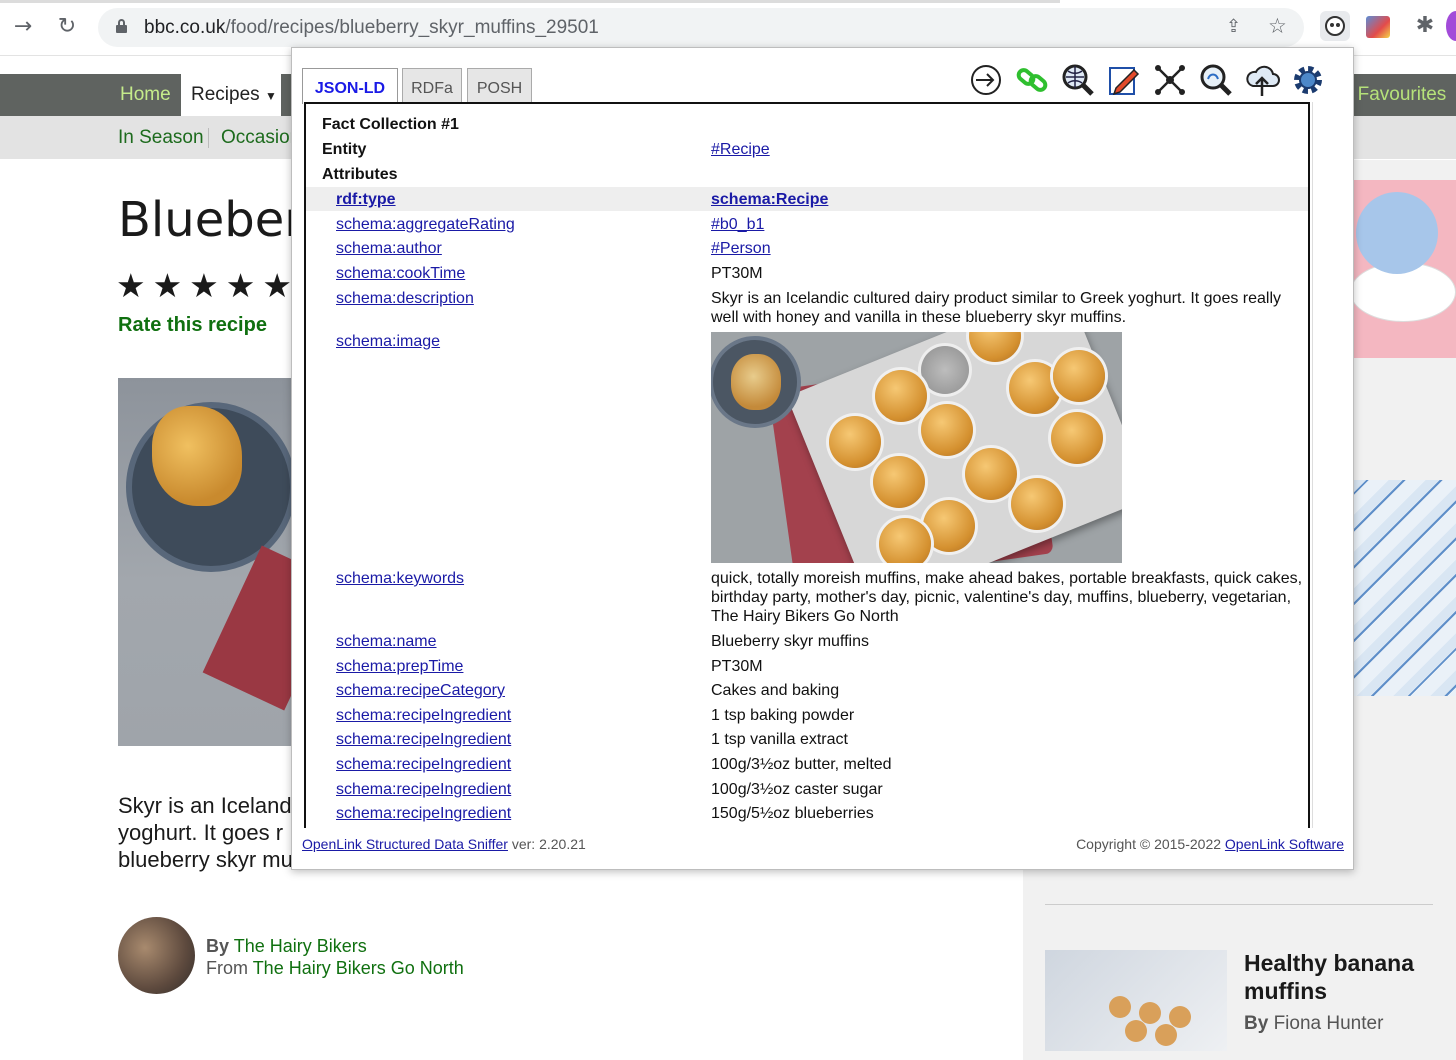 This screenshot has height=1060, width=1456. What do you see at coordinates (231, 95) in the screenshot?
I see `nav-recipes: Recipes ▼` at bounding box center [231, 95].